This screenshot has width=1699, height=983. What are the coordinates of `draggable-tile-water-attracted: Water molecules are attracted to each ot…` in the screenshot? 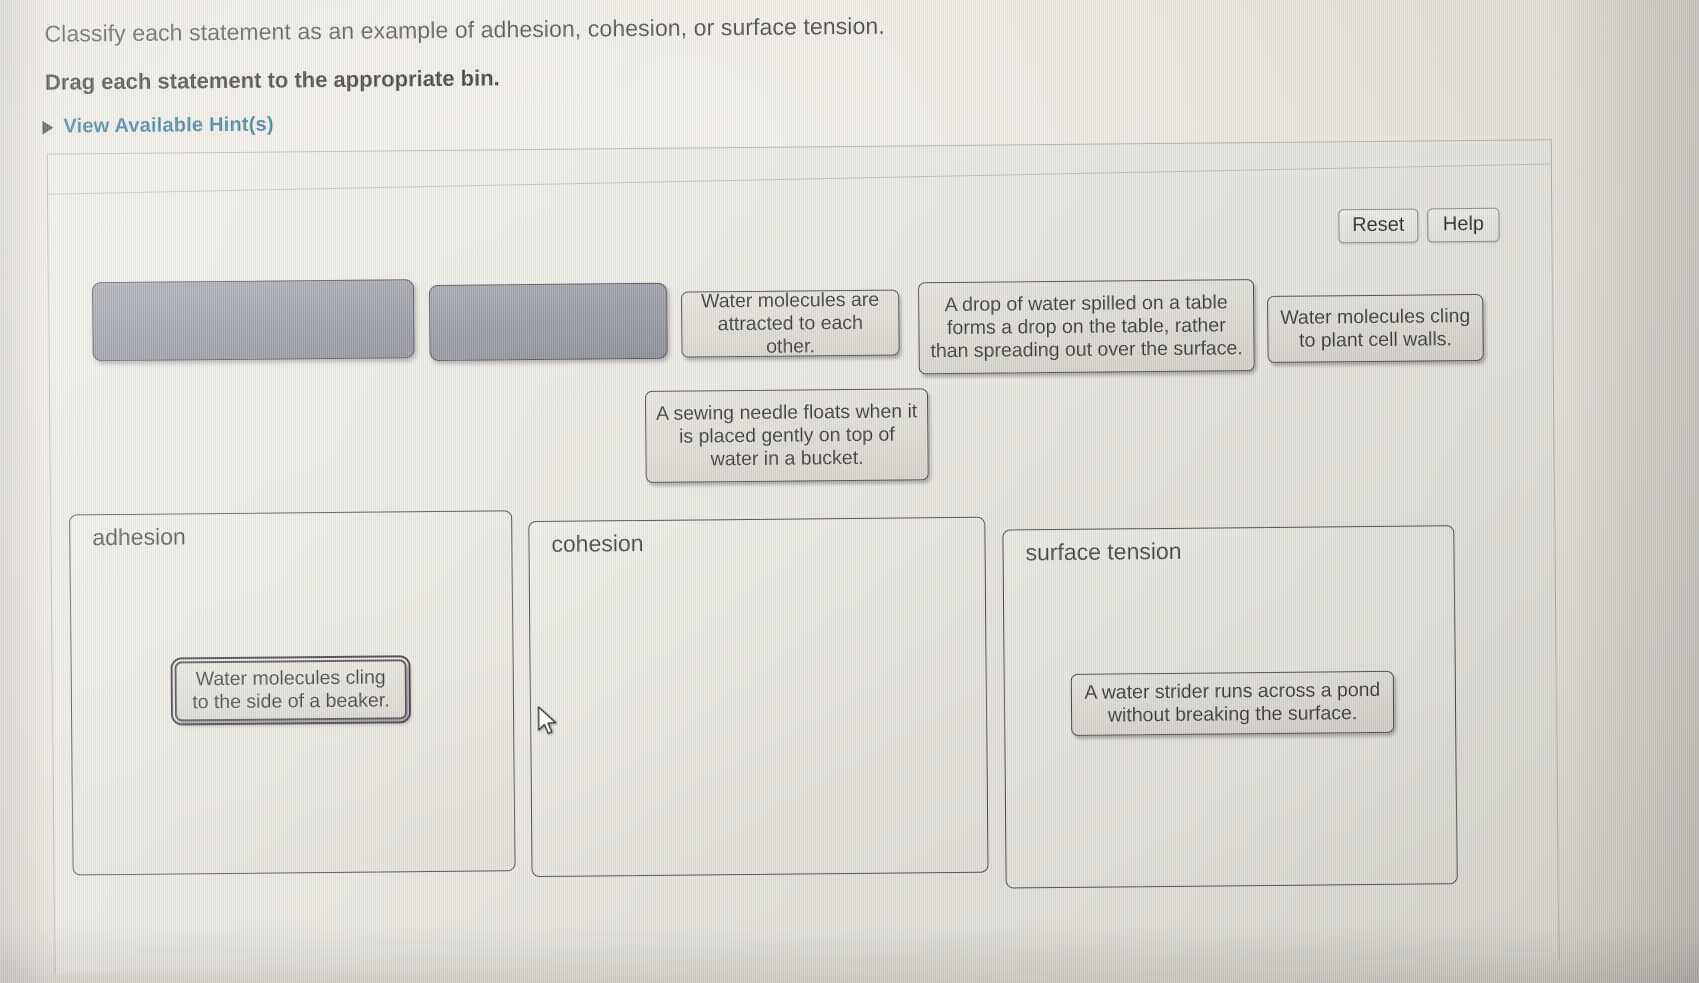 It's located at (790, 323).